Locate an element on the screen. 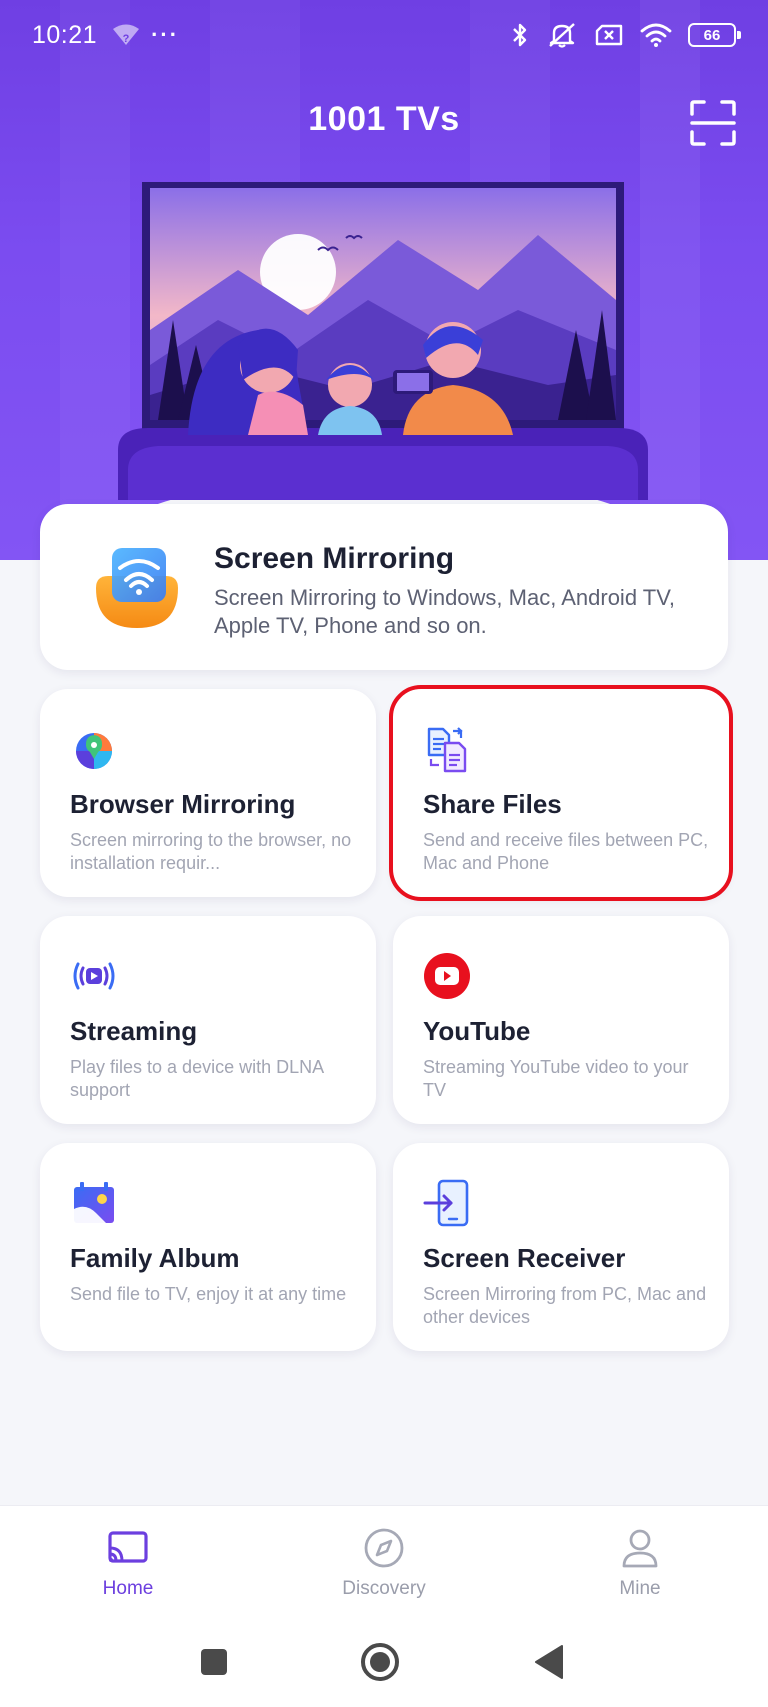  nav-discovery: Discovery is located at coordinates (384, 1560).